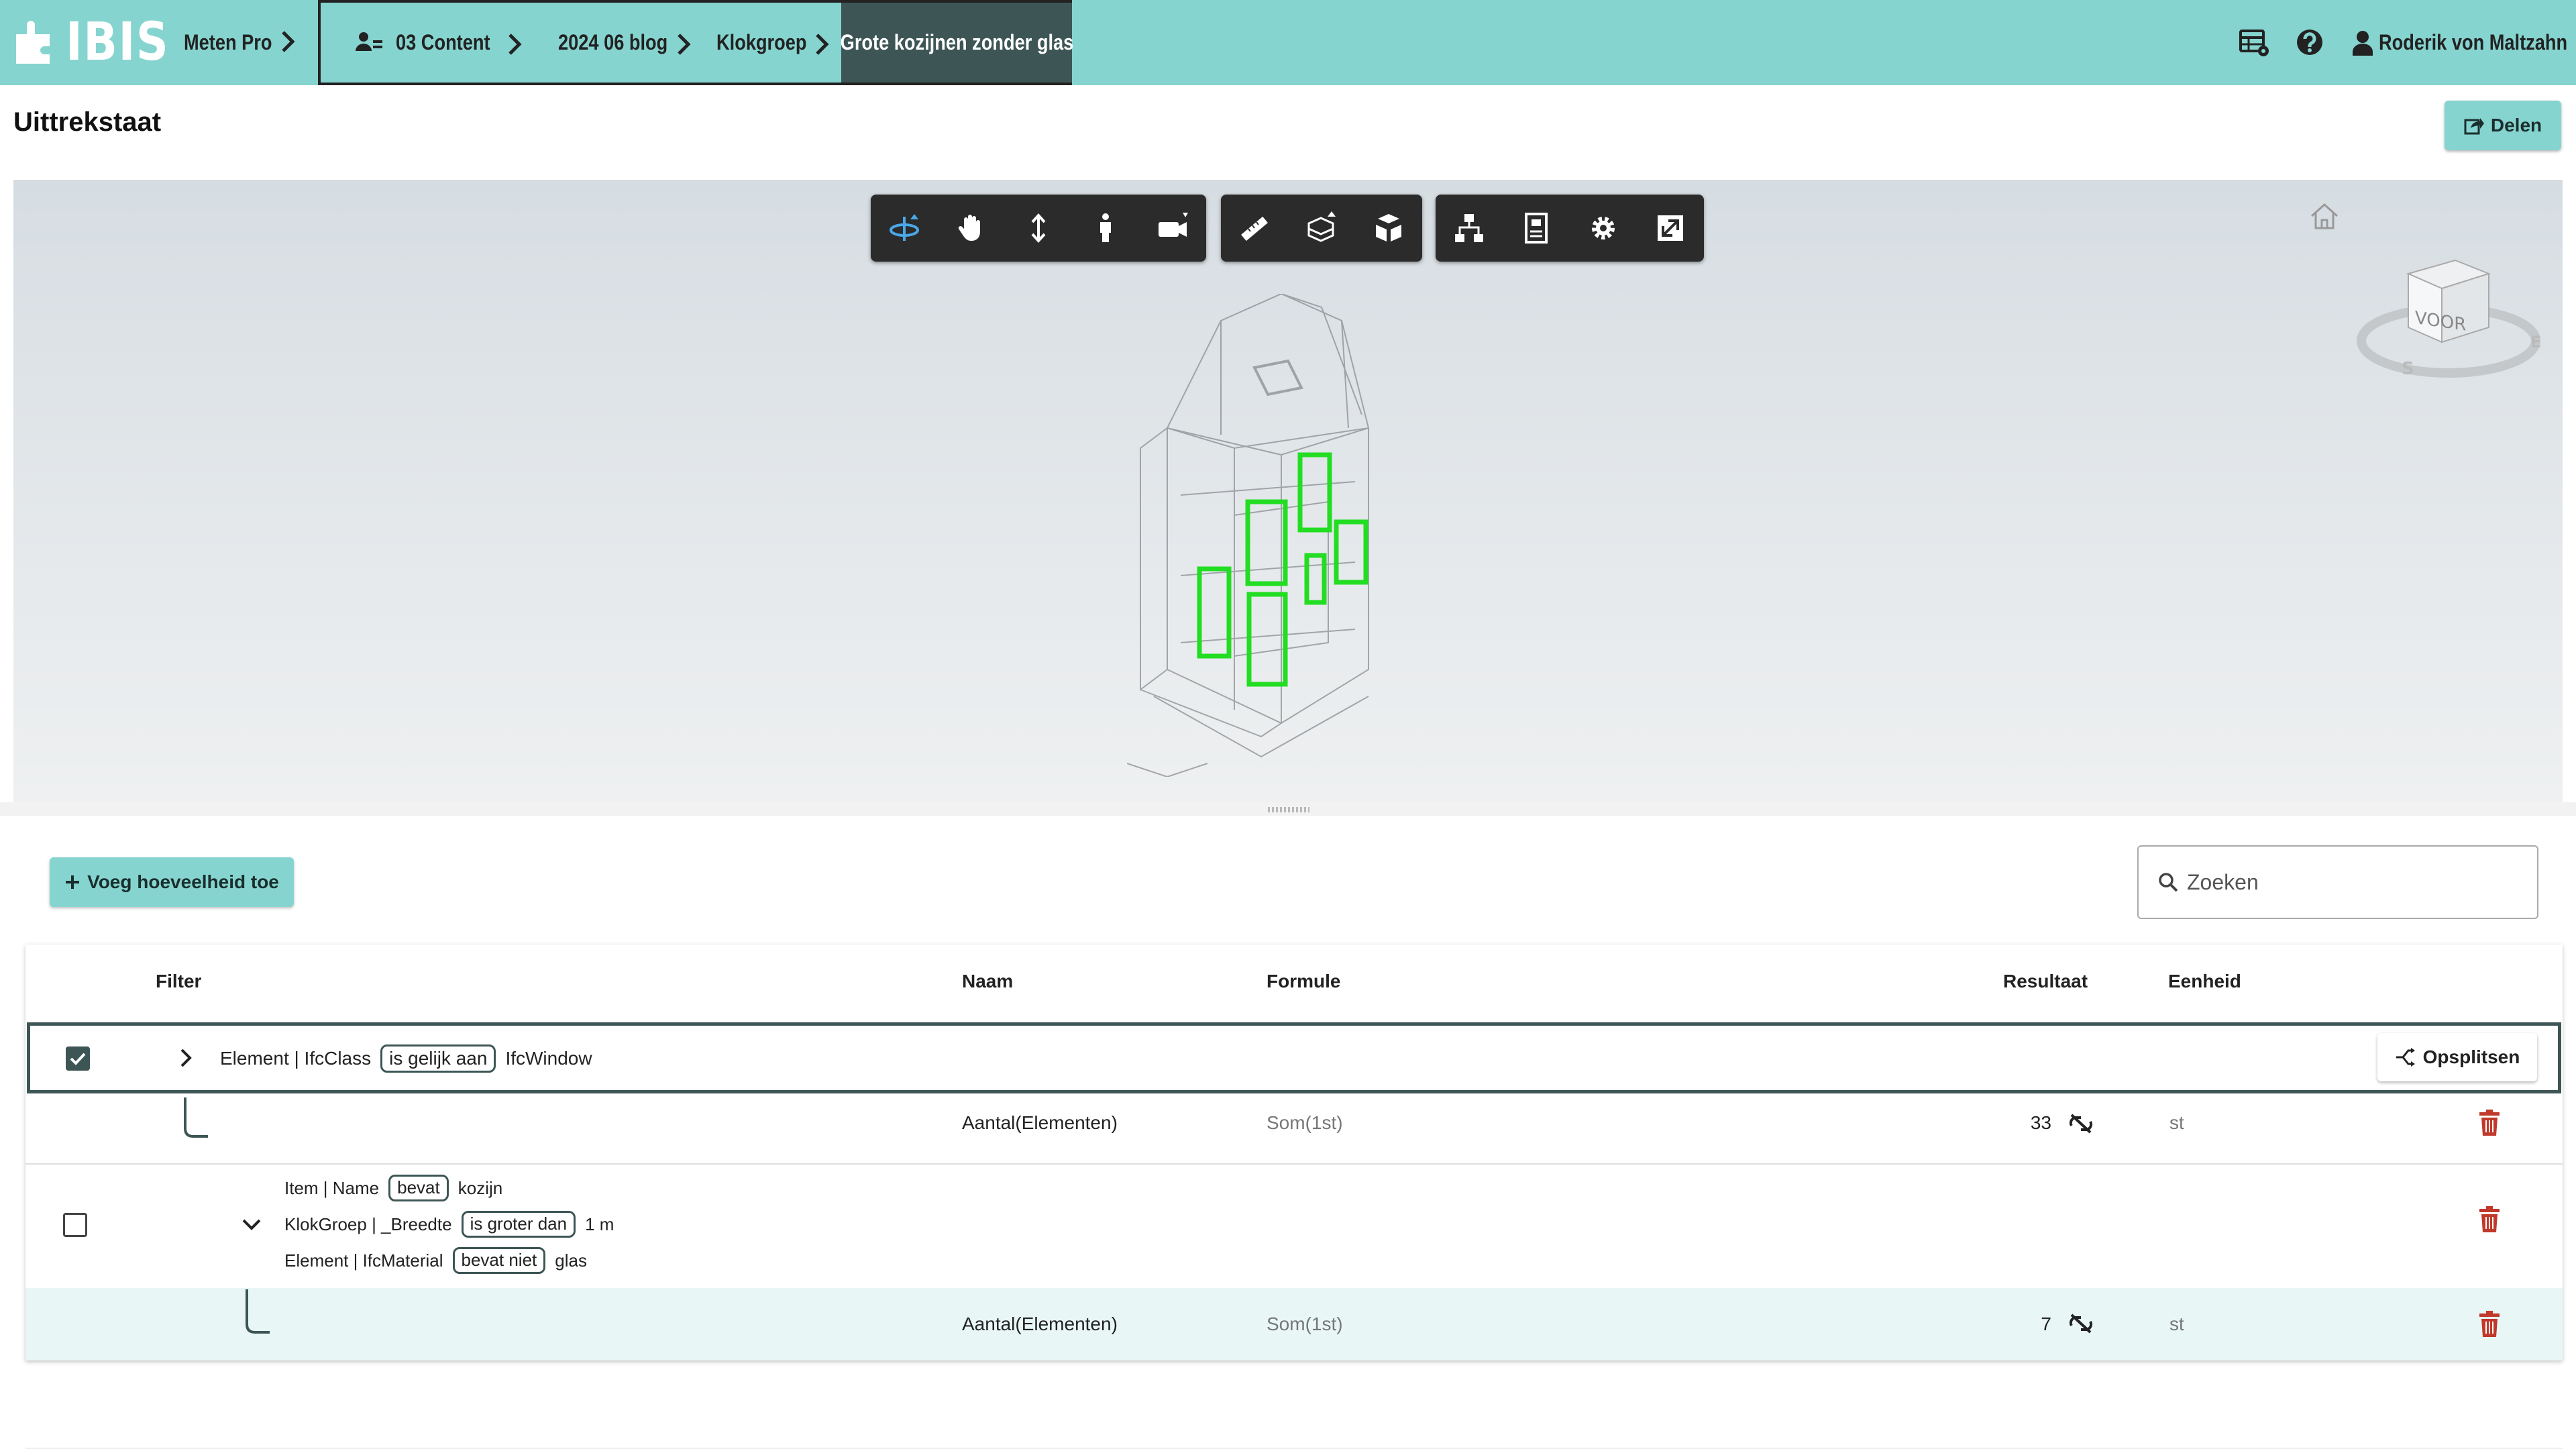 The image size is (2576, 1449). I want to click on breadcrumb-item-label: 03 Content, so click(443, 42).